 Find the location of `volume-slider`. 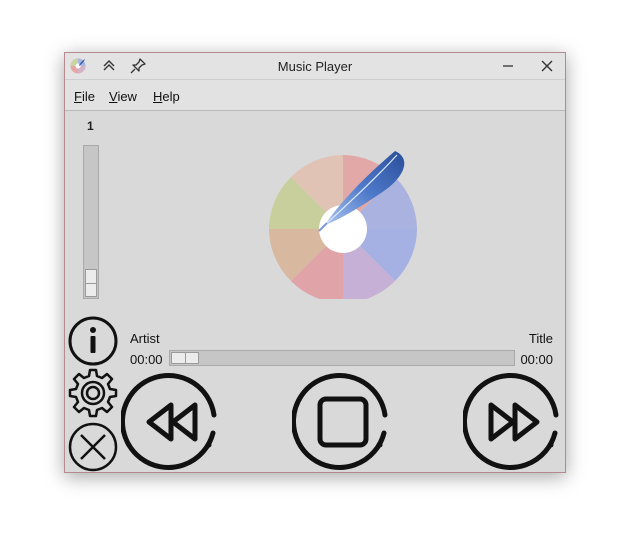

volume-slider is located at coordinates (91, 222).